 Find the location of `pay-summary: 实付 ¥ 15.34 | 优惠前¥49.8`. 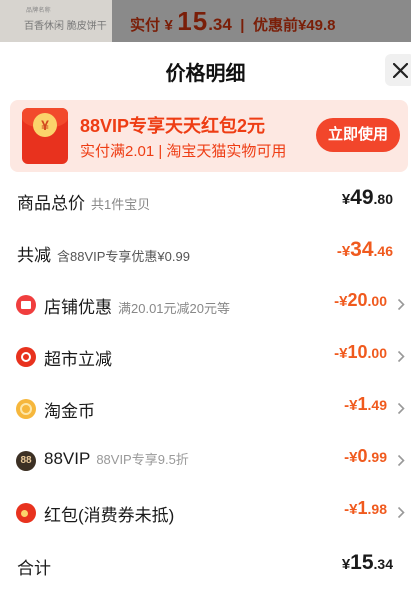

pay-summary: 实付 ¥ 15.34 | 优惠前¥49.8 is located at coordinates (232, 21).